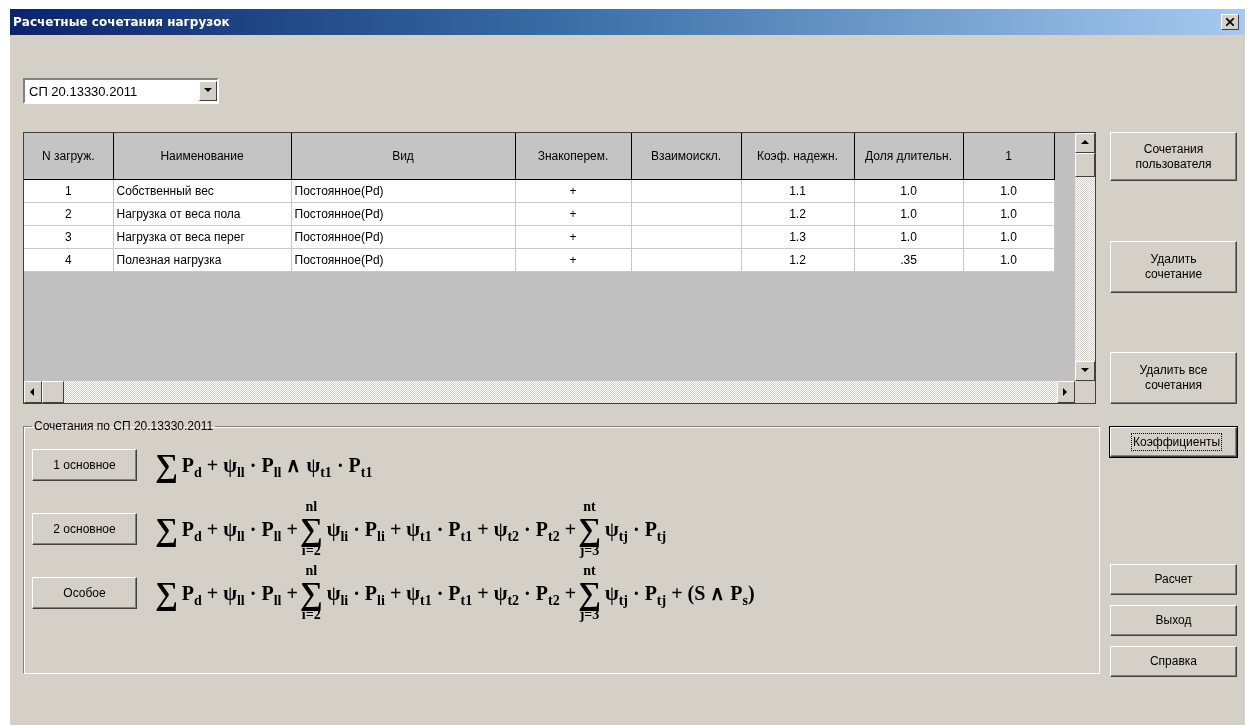 The height and width of the screenshot is (725, 1256). I want to click on close-button, so click(1230, 22).